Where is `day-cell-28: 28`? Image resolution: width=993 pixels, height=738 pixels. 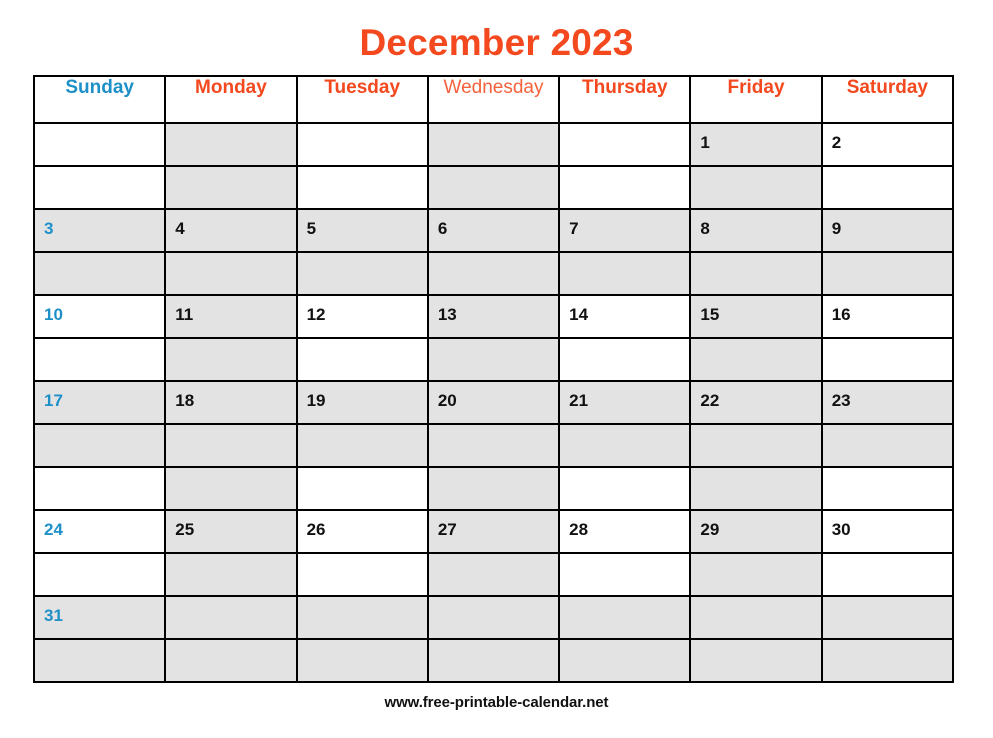 day-cell-28: 28 is located at coordinates (625, 531).